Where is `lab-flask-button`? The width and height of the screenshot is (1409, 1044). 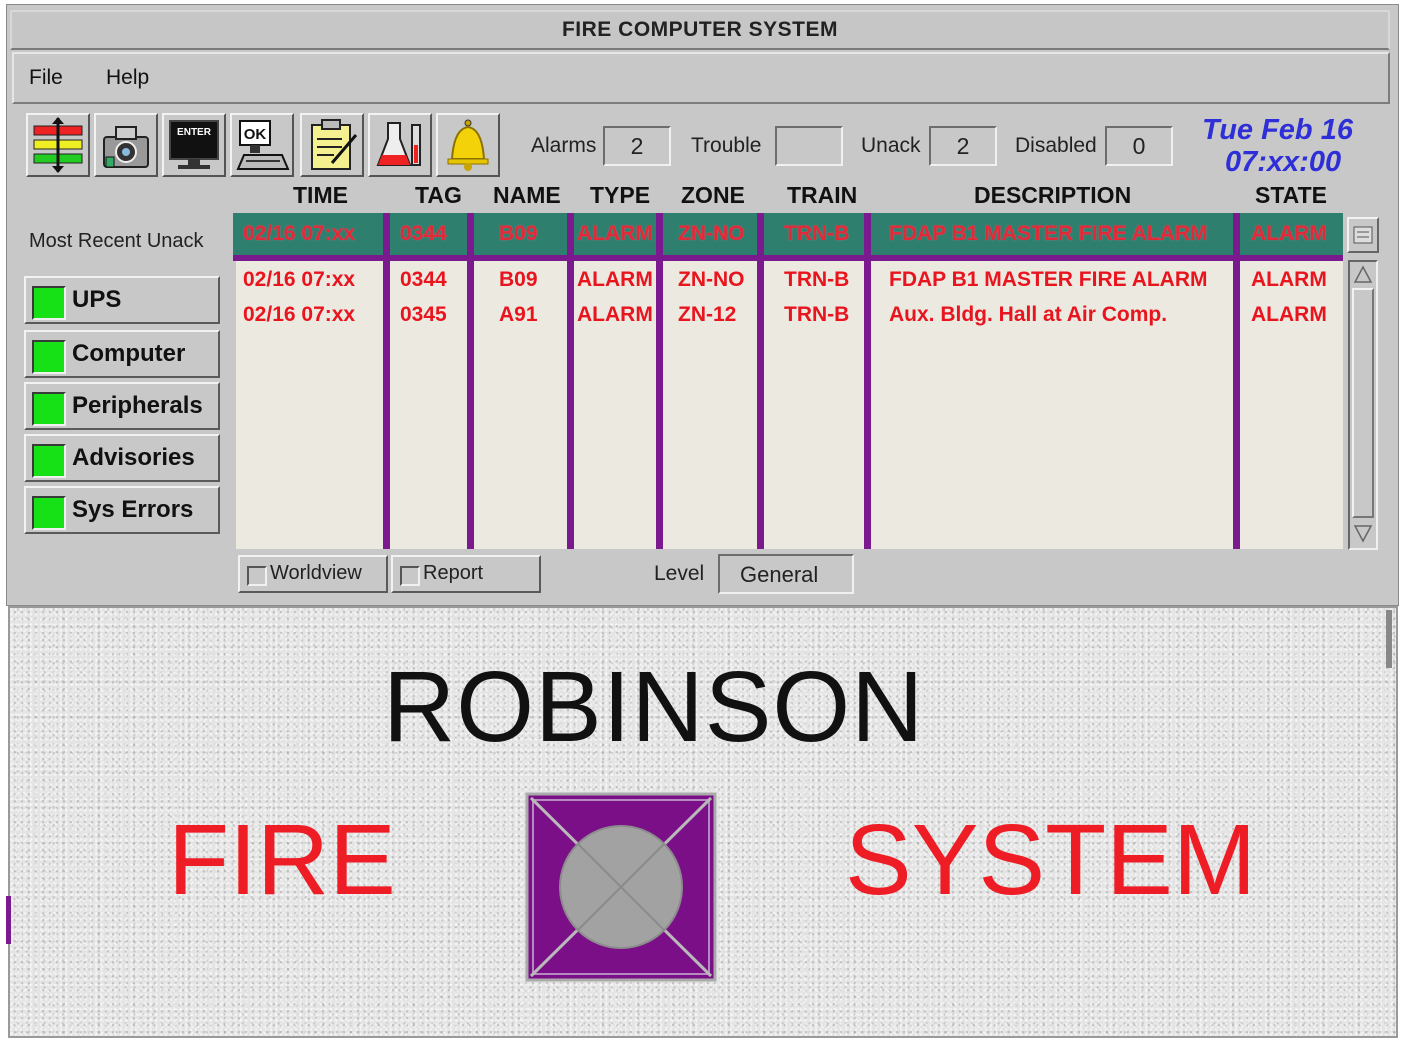 lab-flask-button is located at coordinates (400, 145).